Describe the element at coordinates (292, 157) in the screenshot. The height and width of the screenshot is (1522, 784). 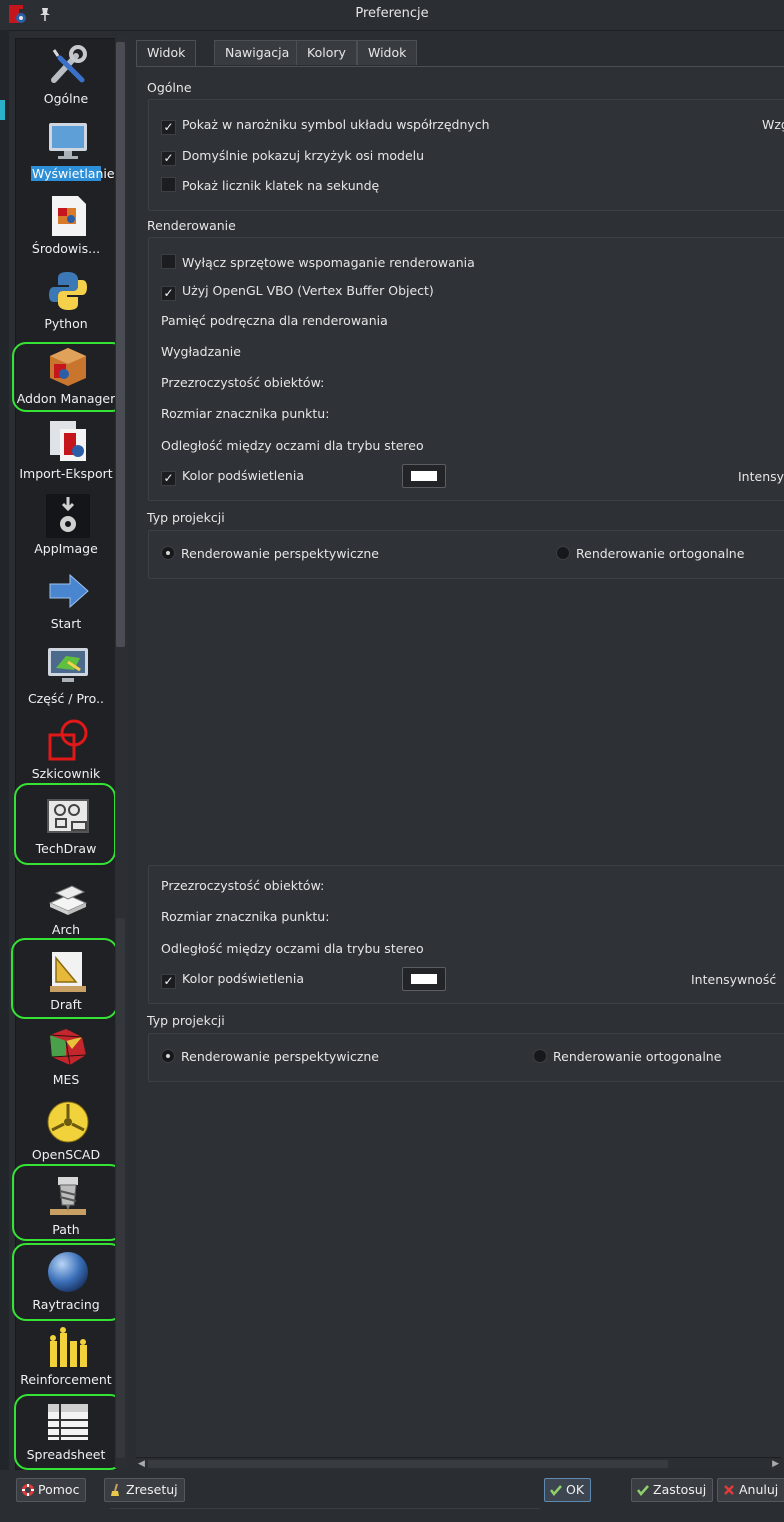
I see `default-axis-cross-checkbox: ✓ Domyślnie pokazuj krzyżyk osi modelu` at that location.